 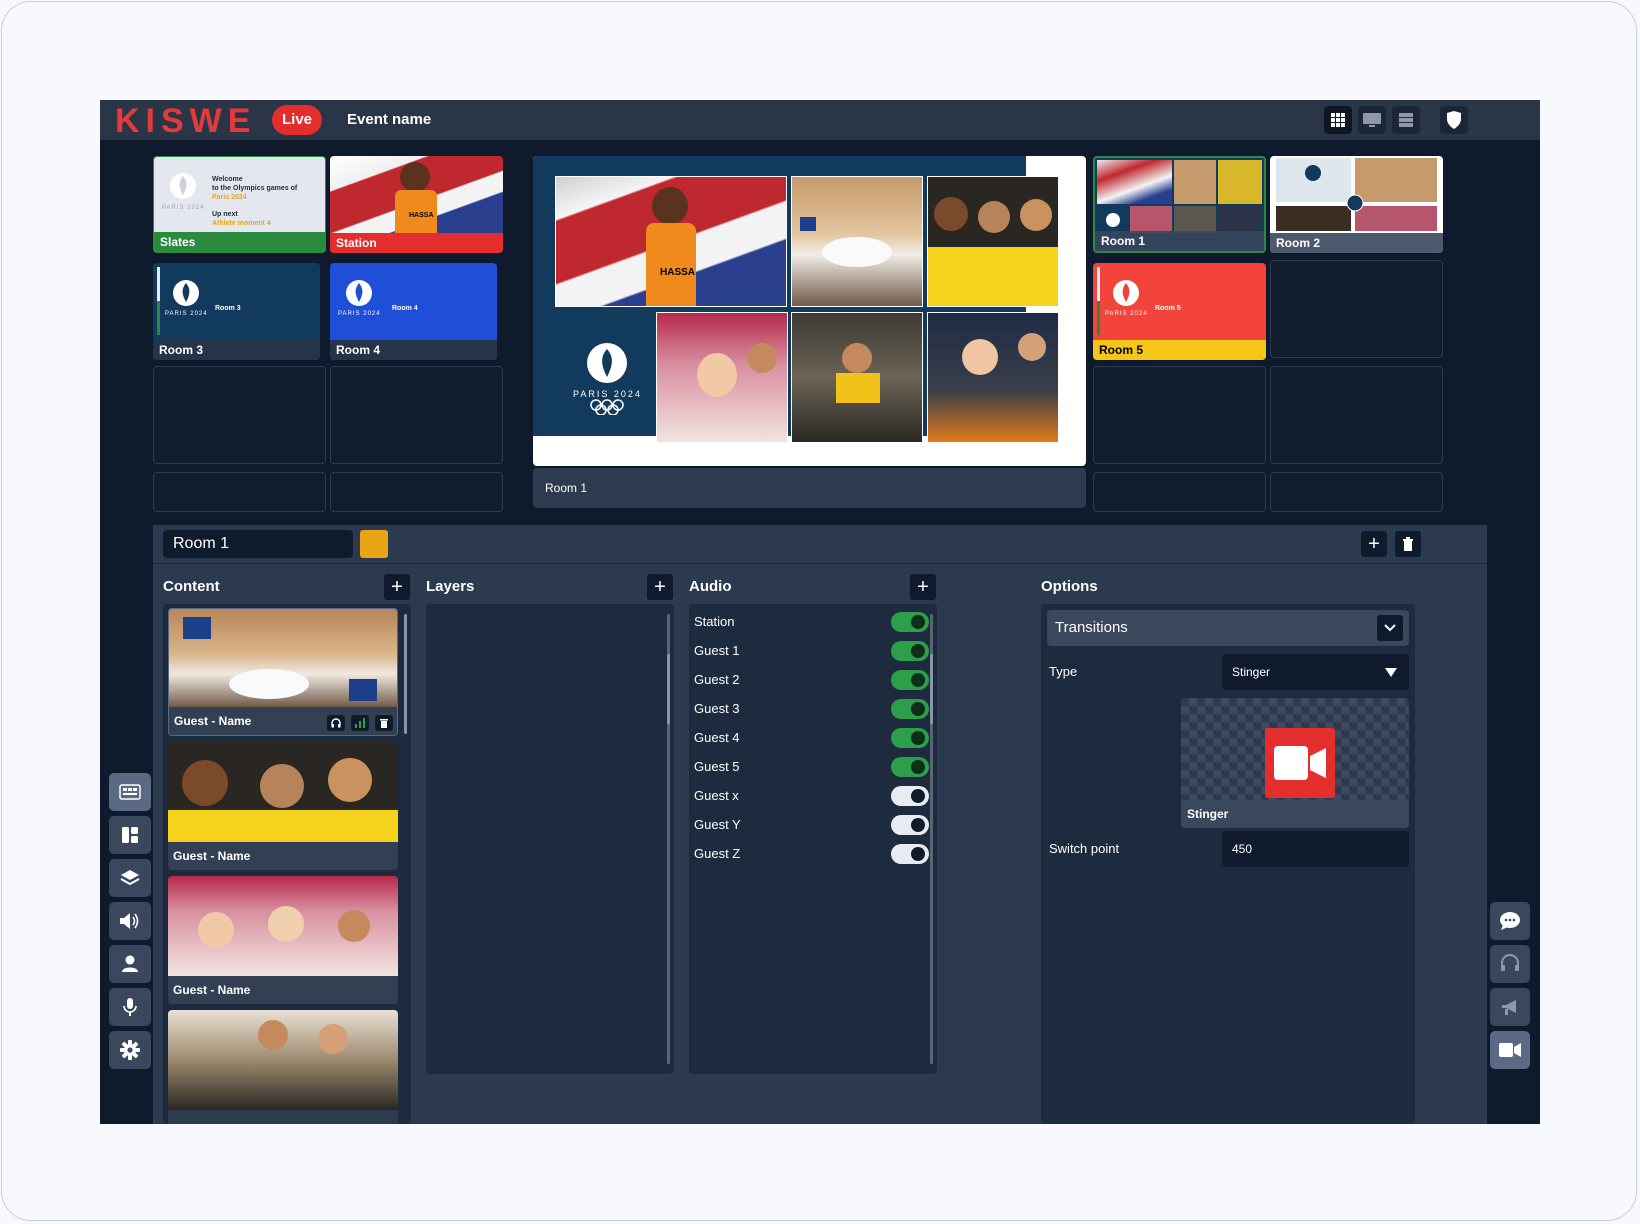 I want to click on delete-content-button, so click(x=384, y=723).